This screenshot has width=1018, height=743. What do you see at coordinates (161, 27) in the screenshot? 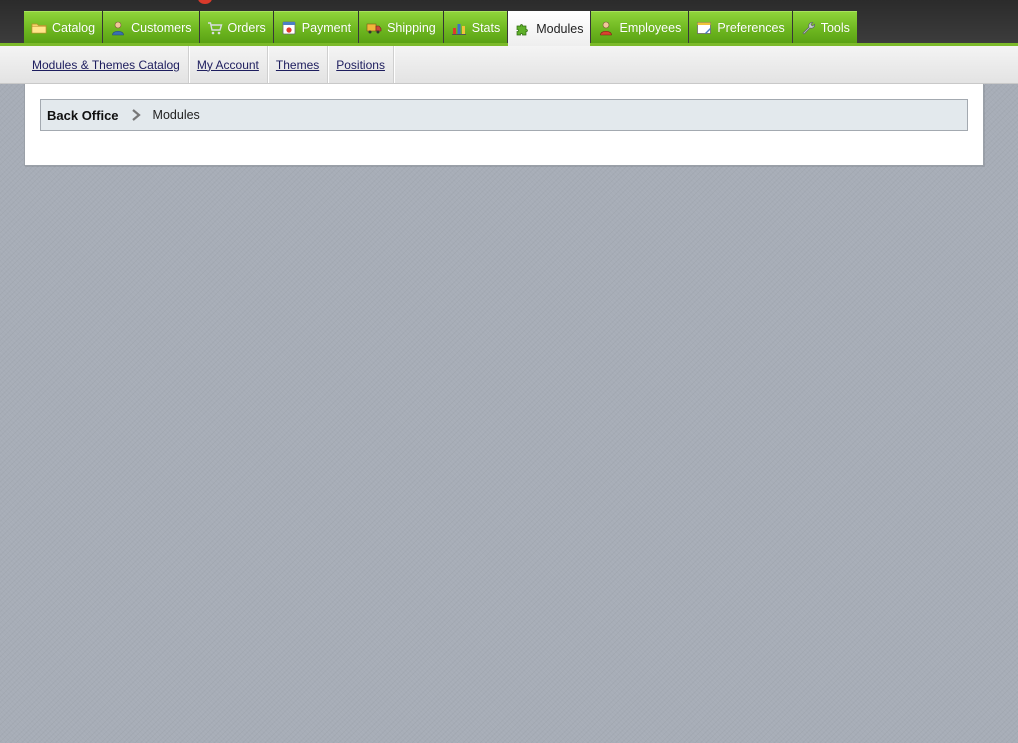
I see `tab-label: Customers` at bounding box center [161, 27].